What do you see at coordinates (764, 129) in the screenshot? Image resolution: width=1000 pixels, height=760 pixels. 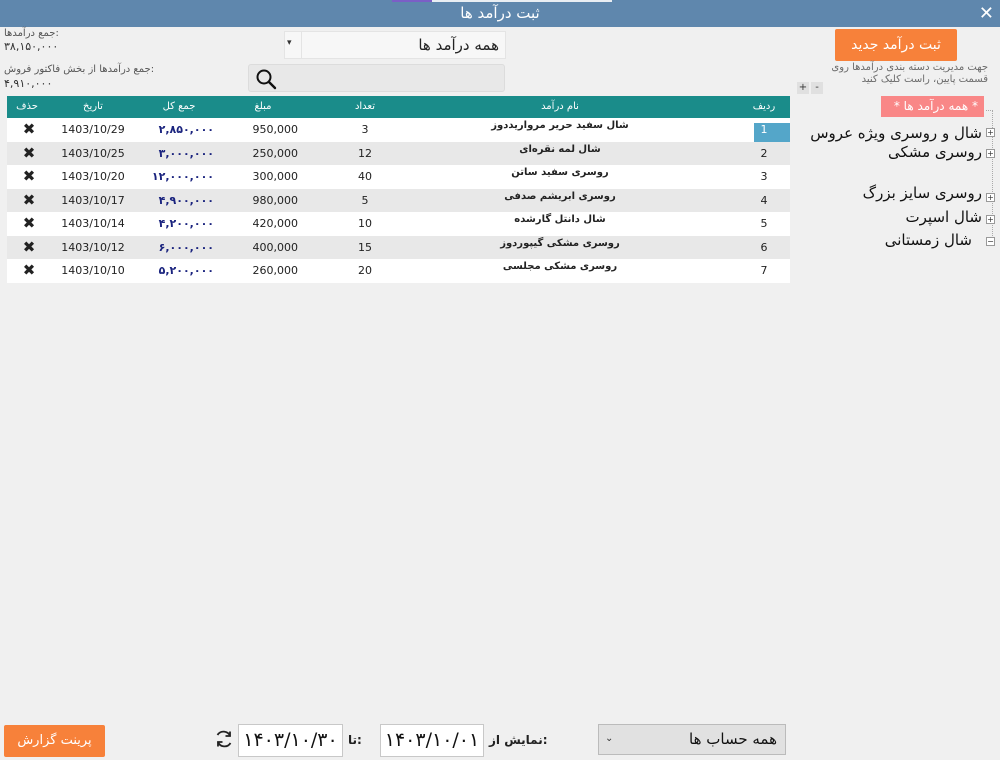 I see `row-index: 1` at bounding box center [764, 129].